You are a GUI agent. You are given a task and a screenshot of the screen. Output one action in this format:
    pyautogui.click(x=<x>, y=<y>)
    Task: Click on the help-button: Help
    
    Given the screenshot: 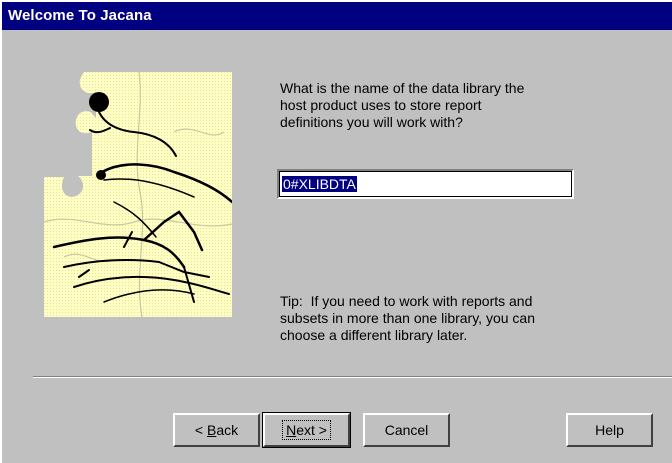 What is the action you would take?
    pyautogui.click(x=609, y=430)
    